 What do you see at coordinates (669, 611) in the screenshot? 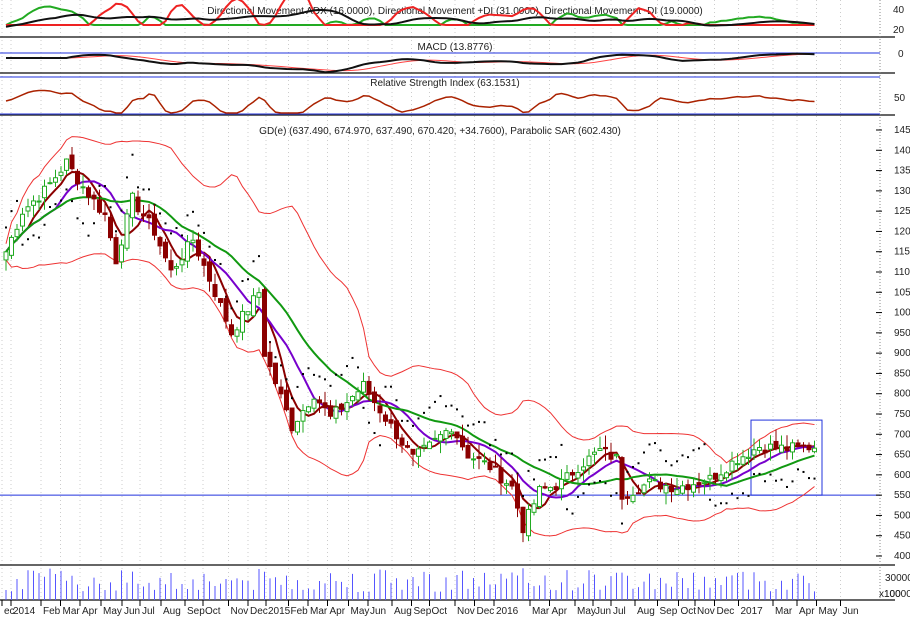
I see `x-label-Sep: Sep` at bounding box center [669, 611].